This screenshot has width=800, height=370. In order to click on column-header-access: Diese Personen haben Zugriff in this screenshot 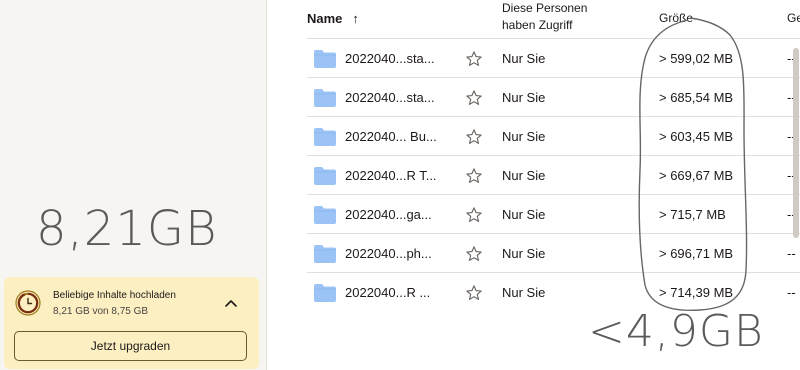, I will do `click(544, 17)`.